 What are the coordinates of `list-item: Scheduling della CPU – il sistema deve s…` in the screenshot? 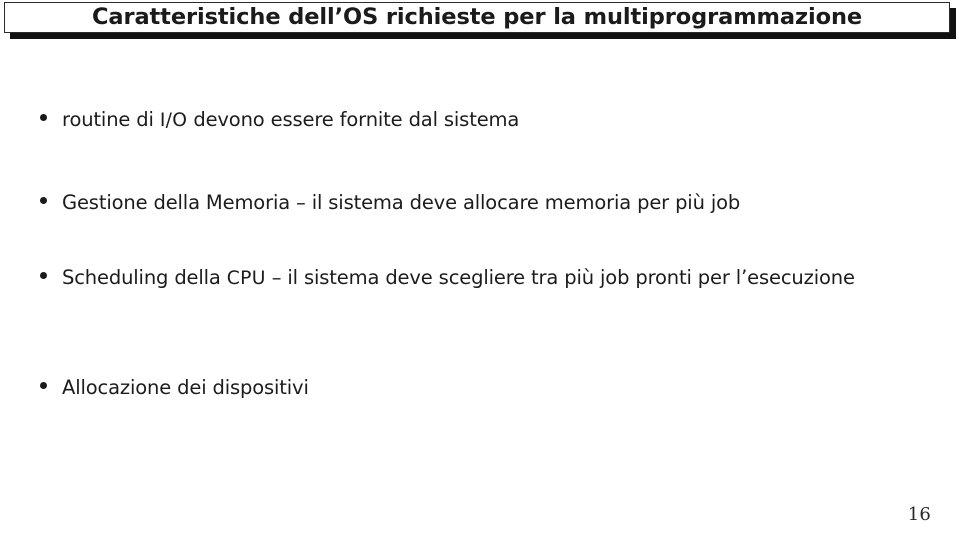 It's located at (483, 278).